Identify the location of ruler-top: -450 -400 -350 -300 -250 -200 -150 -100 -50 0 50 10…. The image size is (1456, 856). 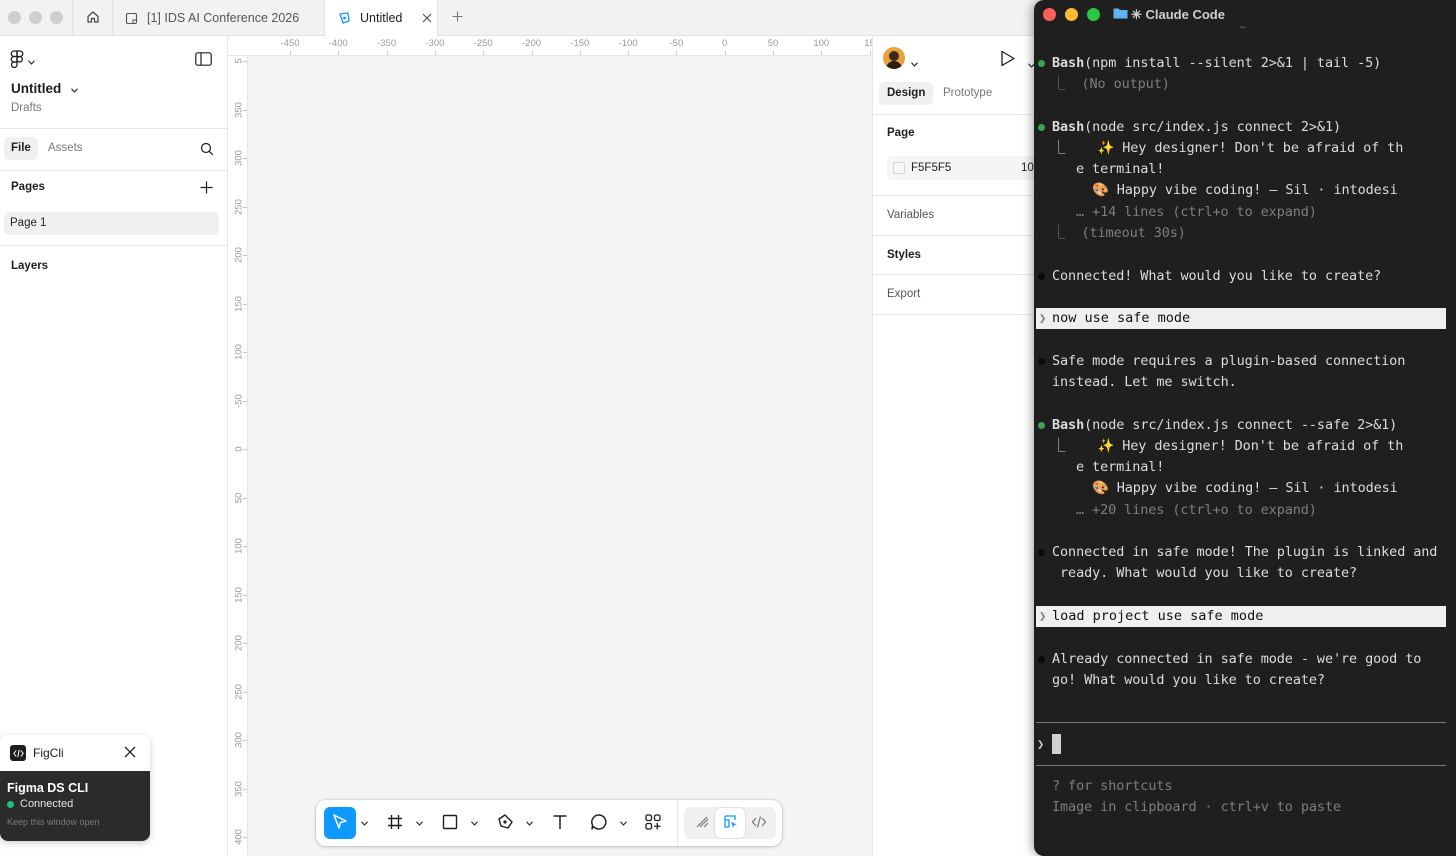
(550, 46).